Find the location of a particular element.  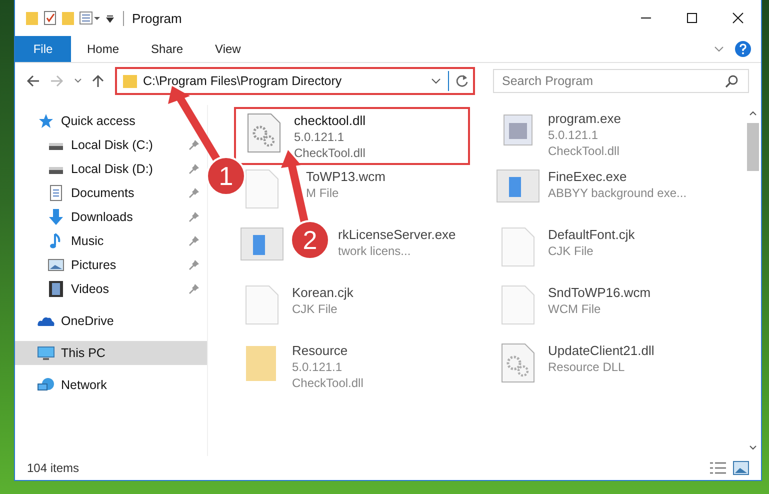

scroll-down-icon is located at coordinates (753, 448).